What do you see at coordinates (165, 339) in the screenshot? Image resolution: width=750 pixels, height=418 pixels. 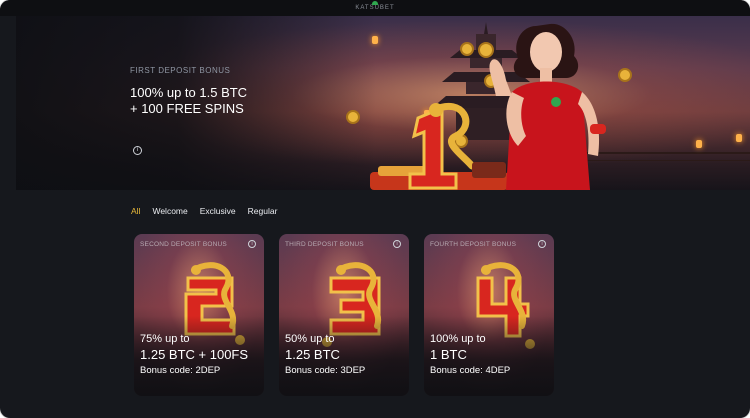 I see `card-percent-line: 75% up to` at bounding box center [165, 339].